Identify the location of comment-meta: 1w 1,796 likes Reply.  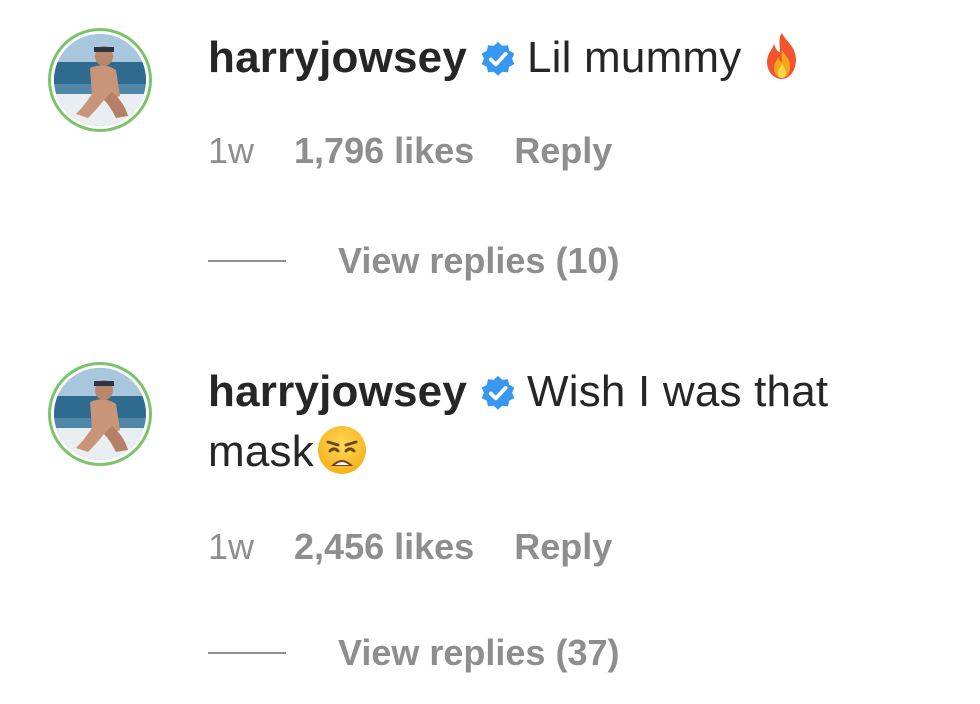
(410, 151).